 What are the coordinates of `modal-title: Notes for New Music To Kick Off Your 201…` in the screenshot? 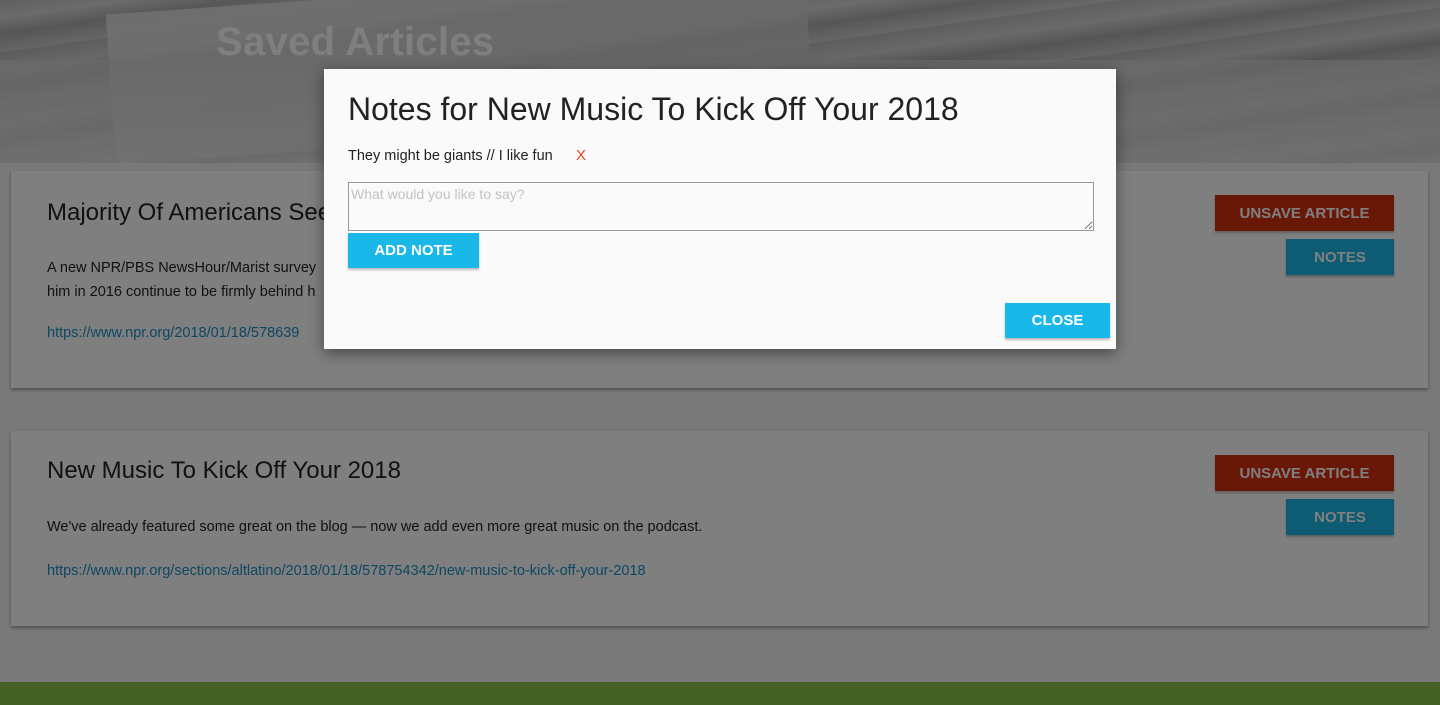 It's located at (653, 109).